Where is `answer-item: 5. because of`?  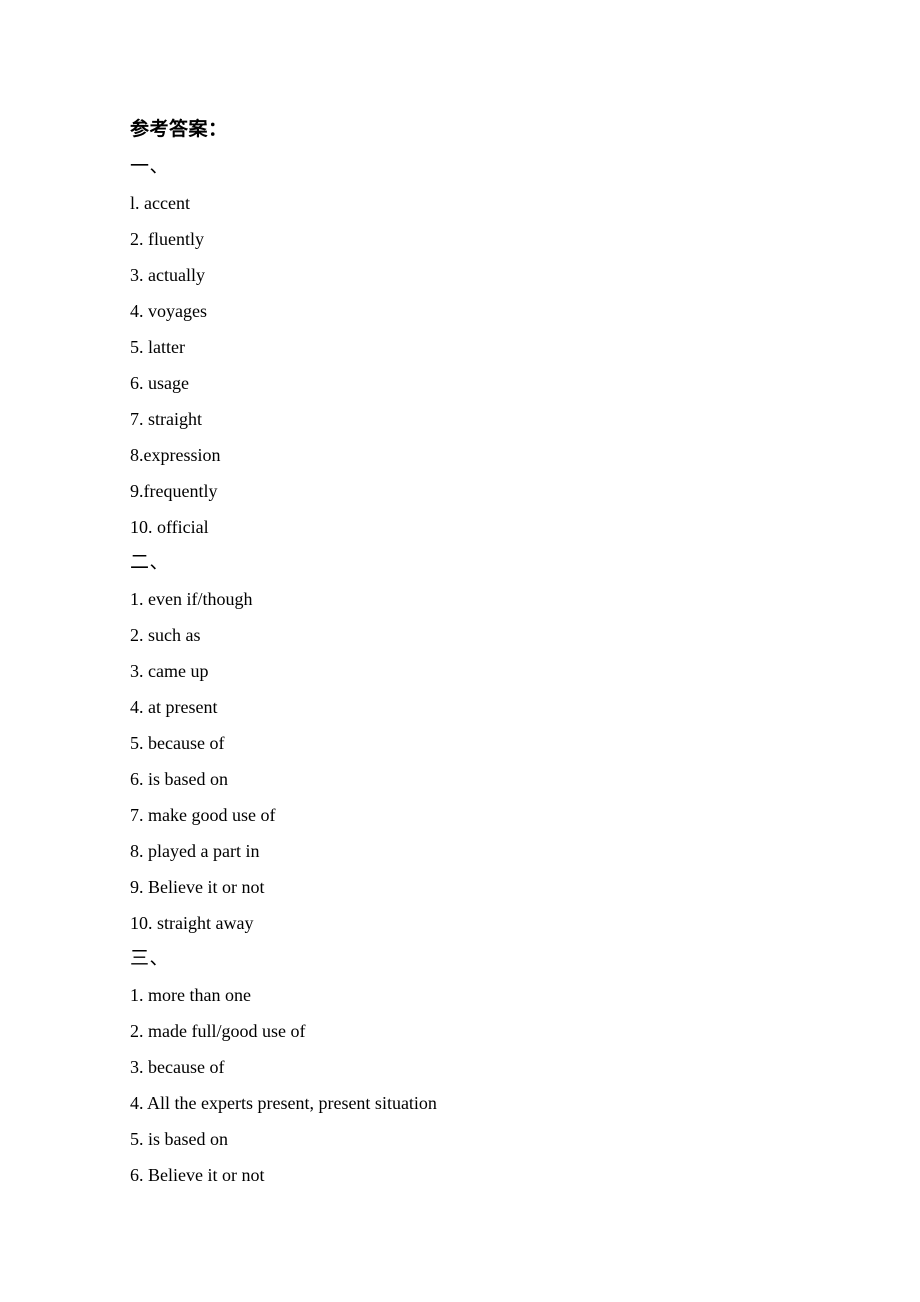
answer-item: 5. because of is located at coordinates (177, 743).